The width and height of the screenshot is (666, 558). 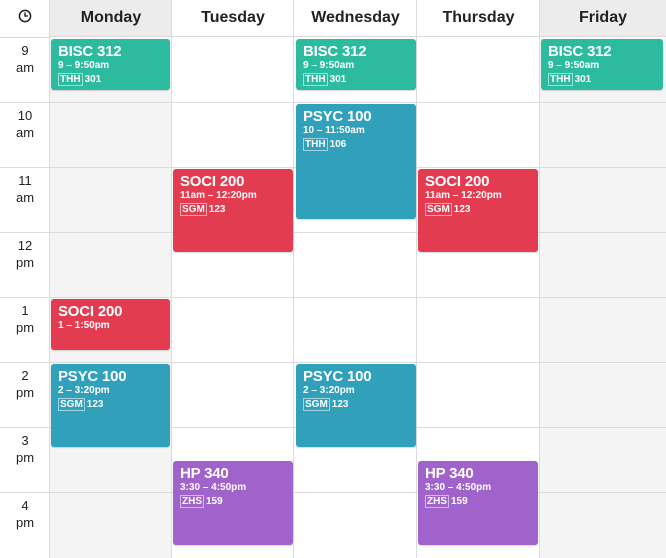 What do you see at coordinates (25, 189) in the screenshot?
I see `time-label-11am: 11 am` at bounding box center [25, 189].